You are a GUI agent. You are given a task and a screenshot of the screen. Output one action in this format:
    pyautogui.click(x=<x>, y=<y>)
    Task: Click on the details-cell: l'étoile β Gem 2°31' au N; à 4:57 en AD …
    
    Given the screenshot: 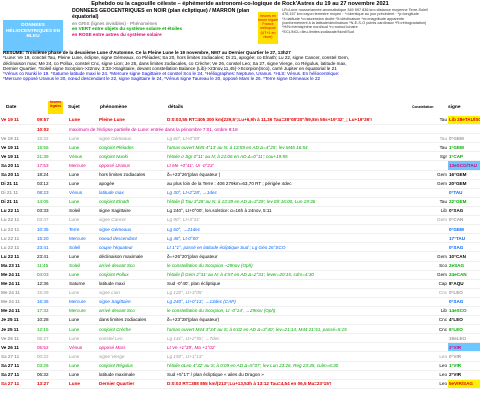 What is the action you would take?
    pyautogui.click(x=291, y=275)
    